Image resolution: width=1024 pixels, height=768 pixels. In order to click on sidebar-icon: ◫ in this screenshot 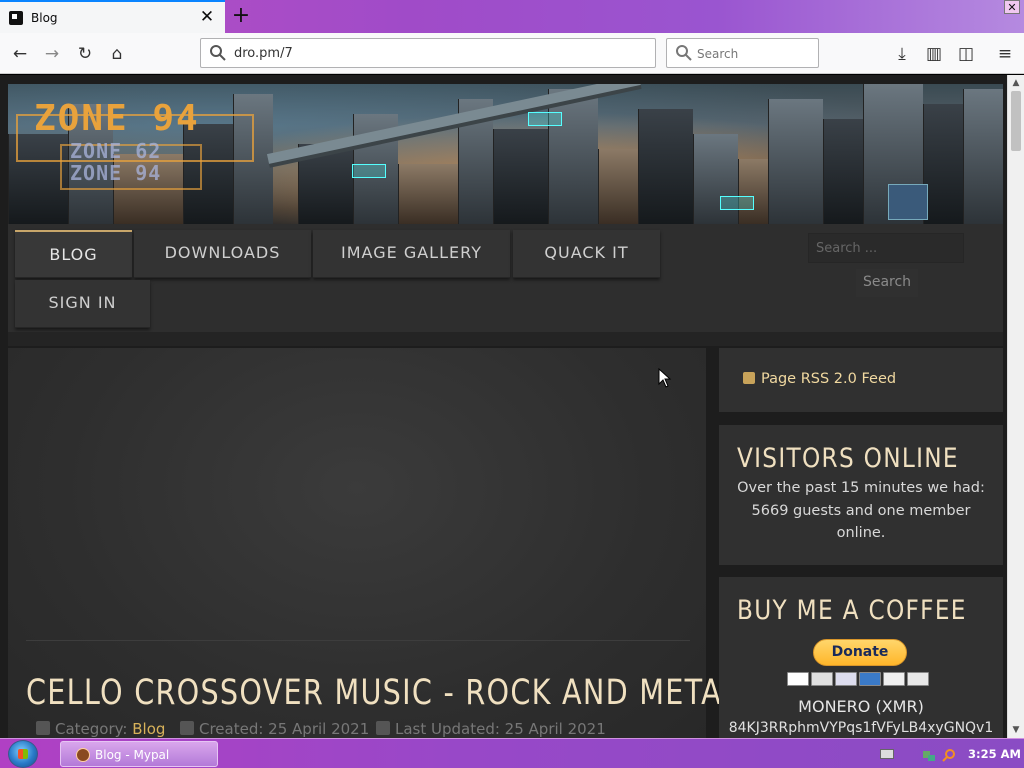, I will do `click(966, 54)`.